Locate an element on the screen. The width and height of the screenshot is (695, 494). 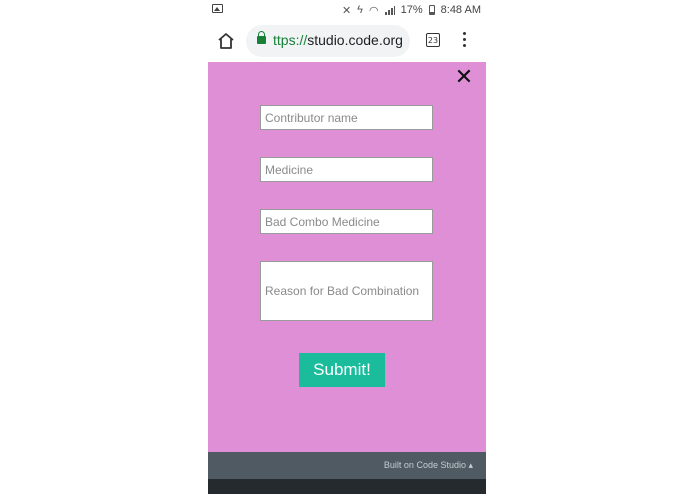
status-bar: ✕ ϟ ◠ 17% 8:48 AM is located at coordinates (347, 10).